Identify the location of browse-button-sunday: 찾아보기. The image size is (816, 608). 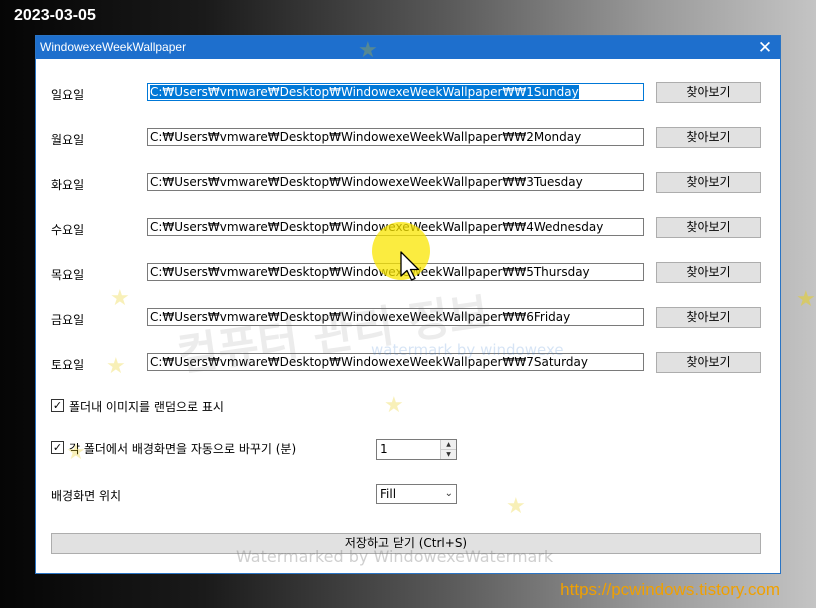
(708, 92).